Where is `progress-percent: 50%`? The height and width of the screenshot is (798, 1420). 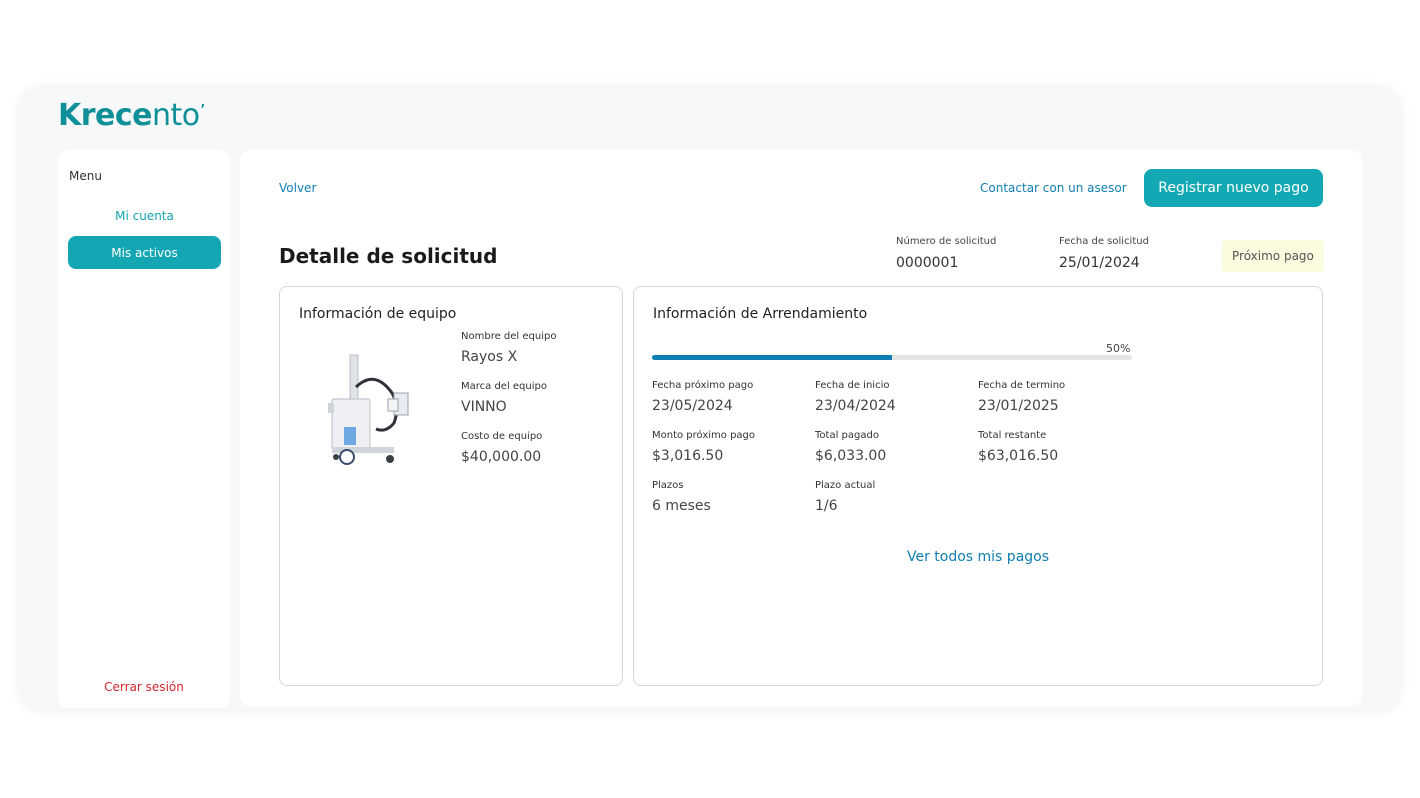 progress-percent: 50% is located at coordinates (1118, 348).